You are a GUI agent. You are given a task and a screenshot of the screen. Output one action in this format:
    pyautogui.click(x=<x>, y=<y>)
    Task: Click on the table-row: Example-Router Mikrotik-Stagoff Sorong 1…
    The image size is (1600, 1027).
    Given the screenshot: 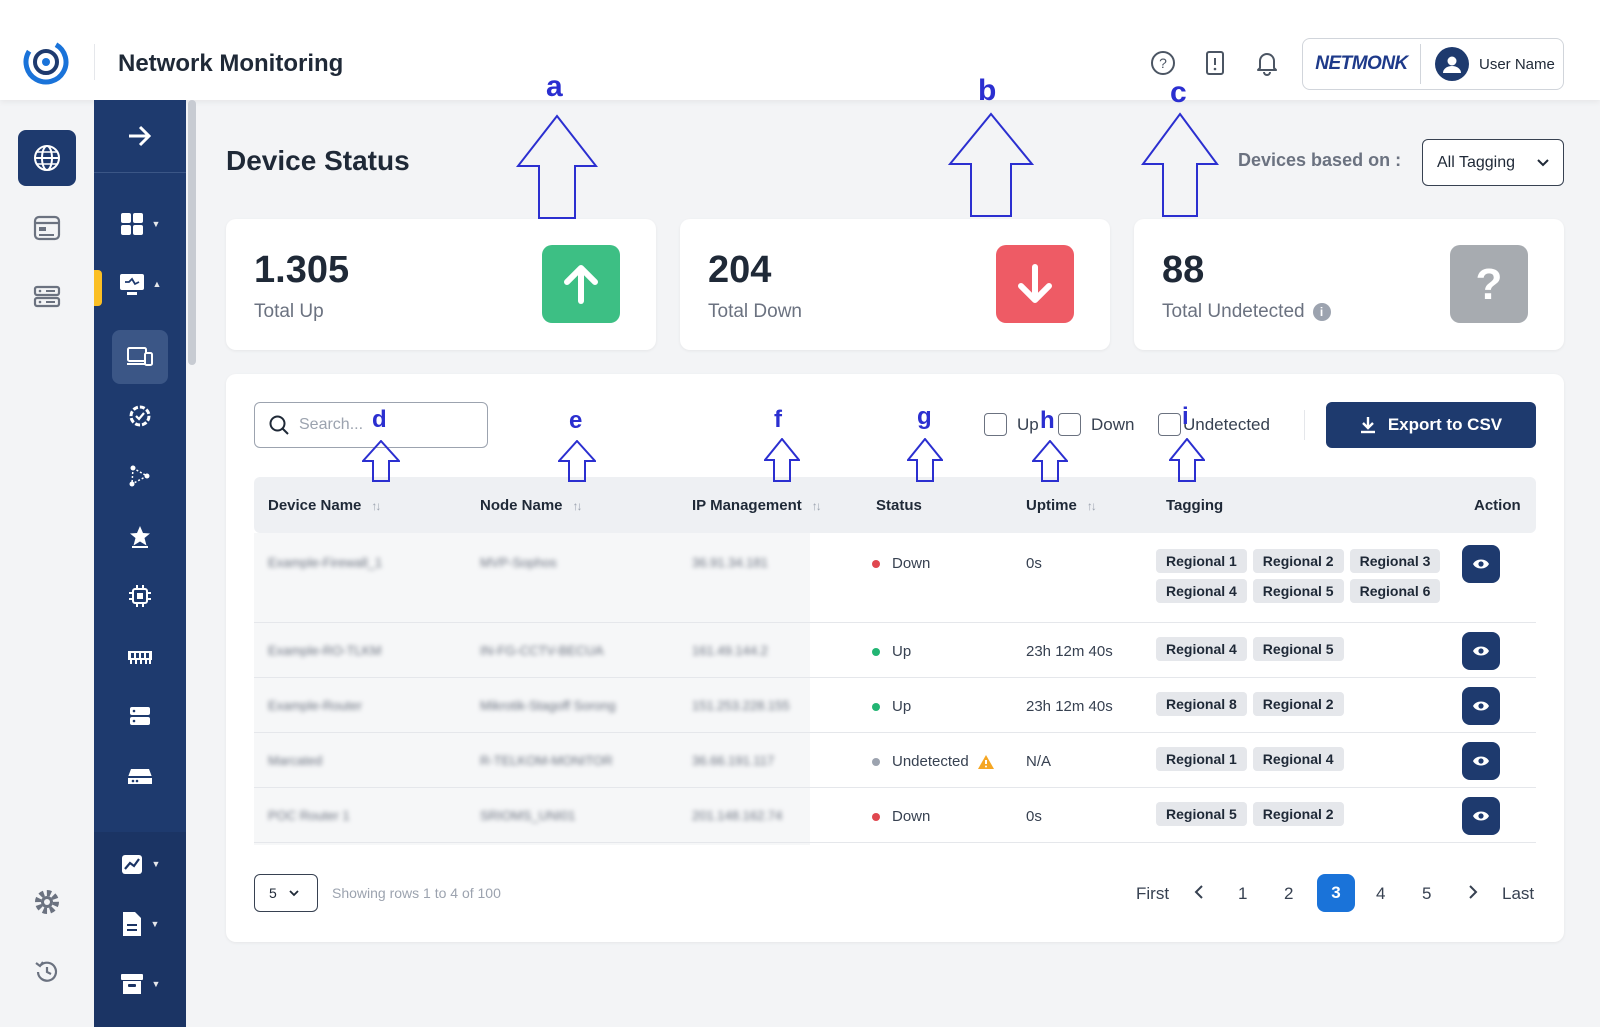 What is the action you would take?
    pyautogui.click(x=895, y=705)
    